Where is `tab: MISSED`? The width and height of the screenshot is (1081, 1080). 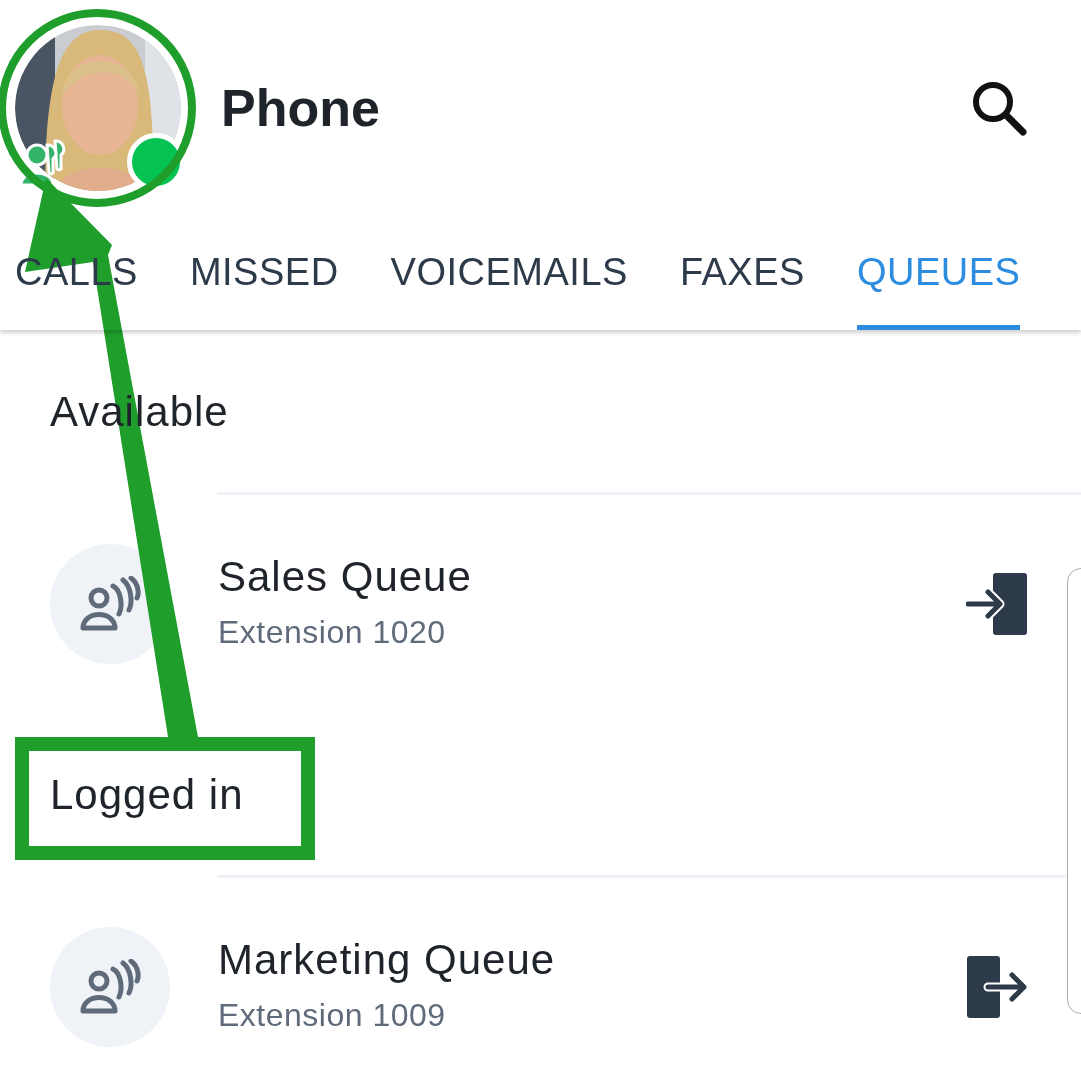
tab: MISSED is located at coordinates (264, 272).